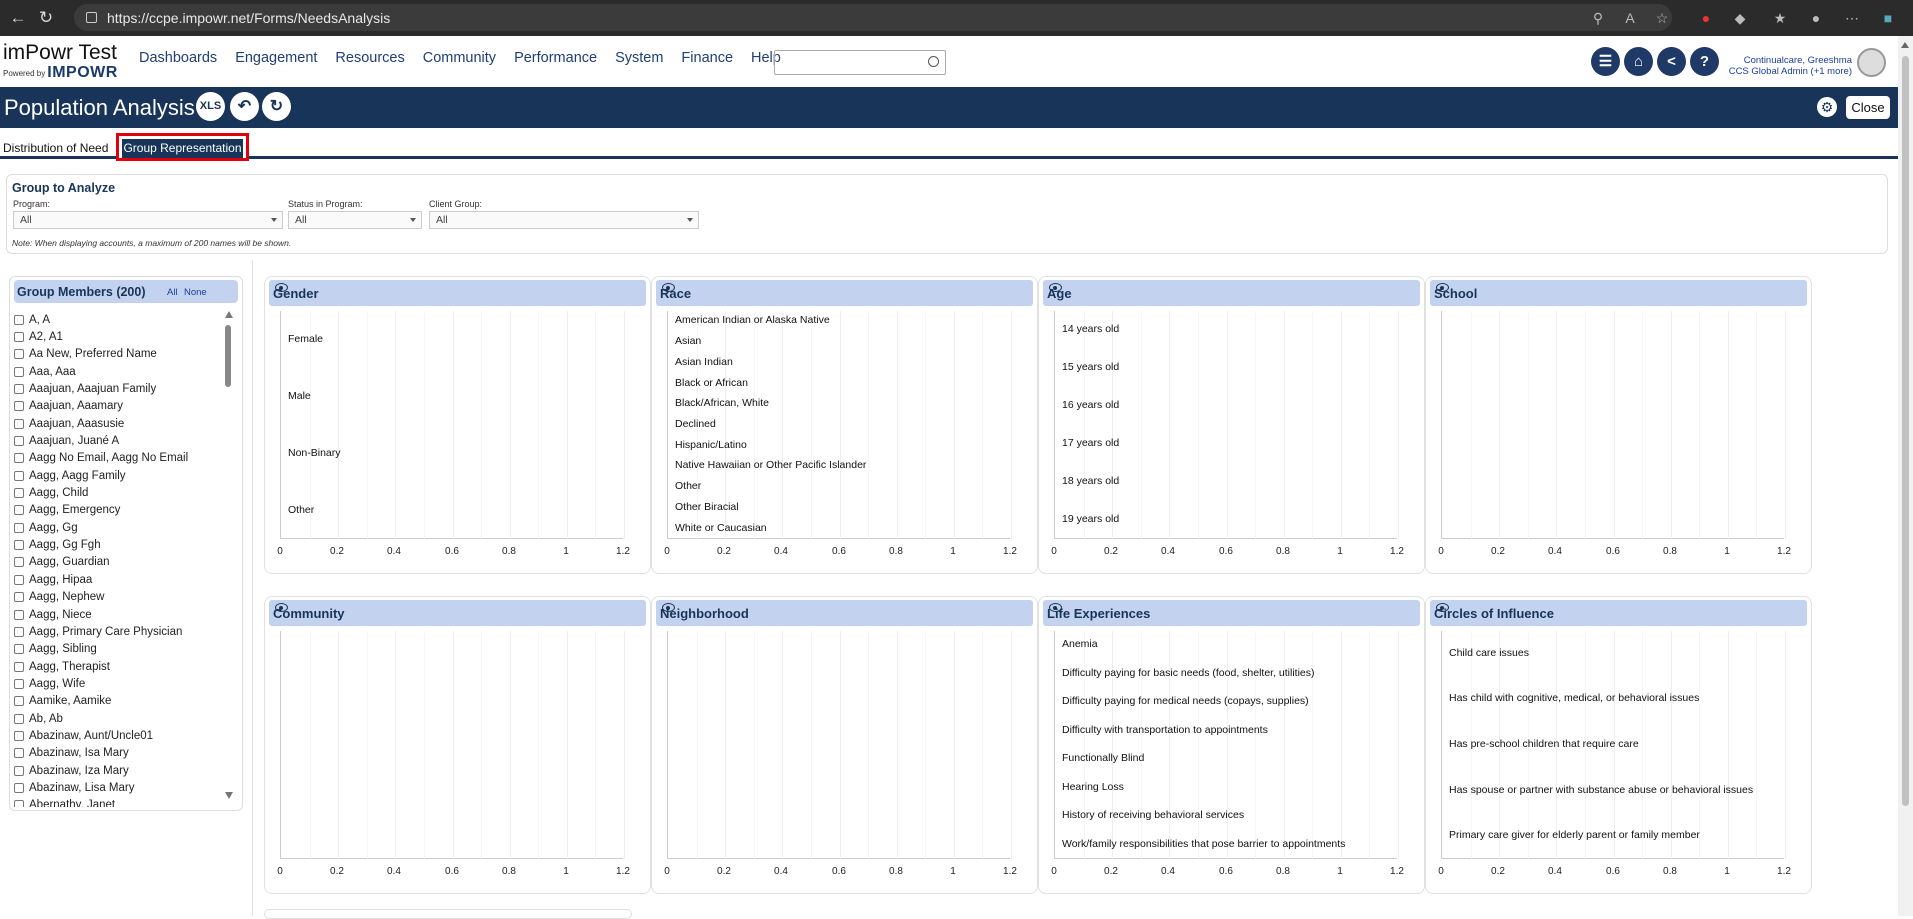 The image size is (1913, 919). What do you see at coordinates (119, 683) in the screenshot?
I see `list-item: Aagg, Wife` at bounding box center [119, 683].